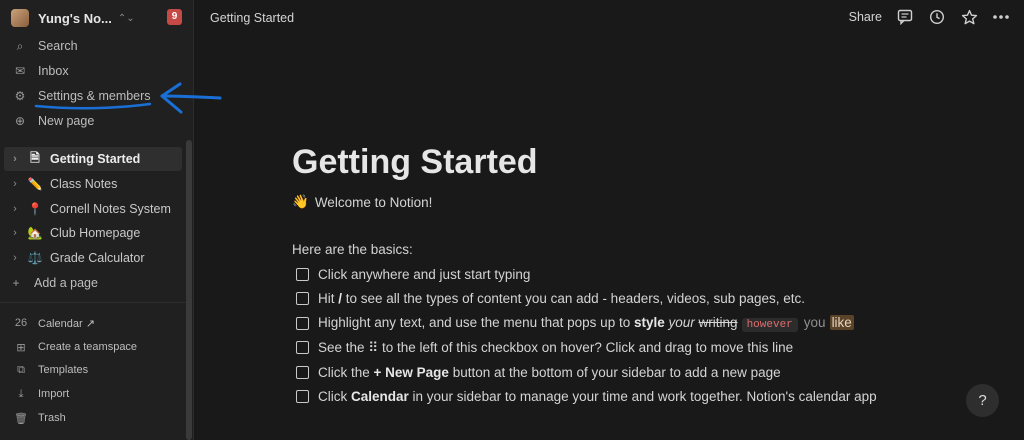 Image resolution: width=1024 pixels, height=440 pixels. Describe the element at coordinates (97, 121) in the screenshot. I see `sidebar-item-new-page: ⊕ New page` at that location.